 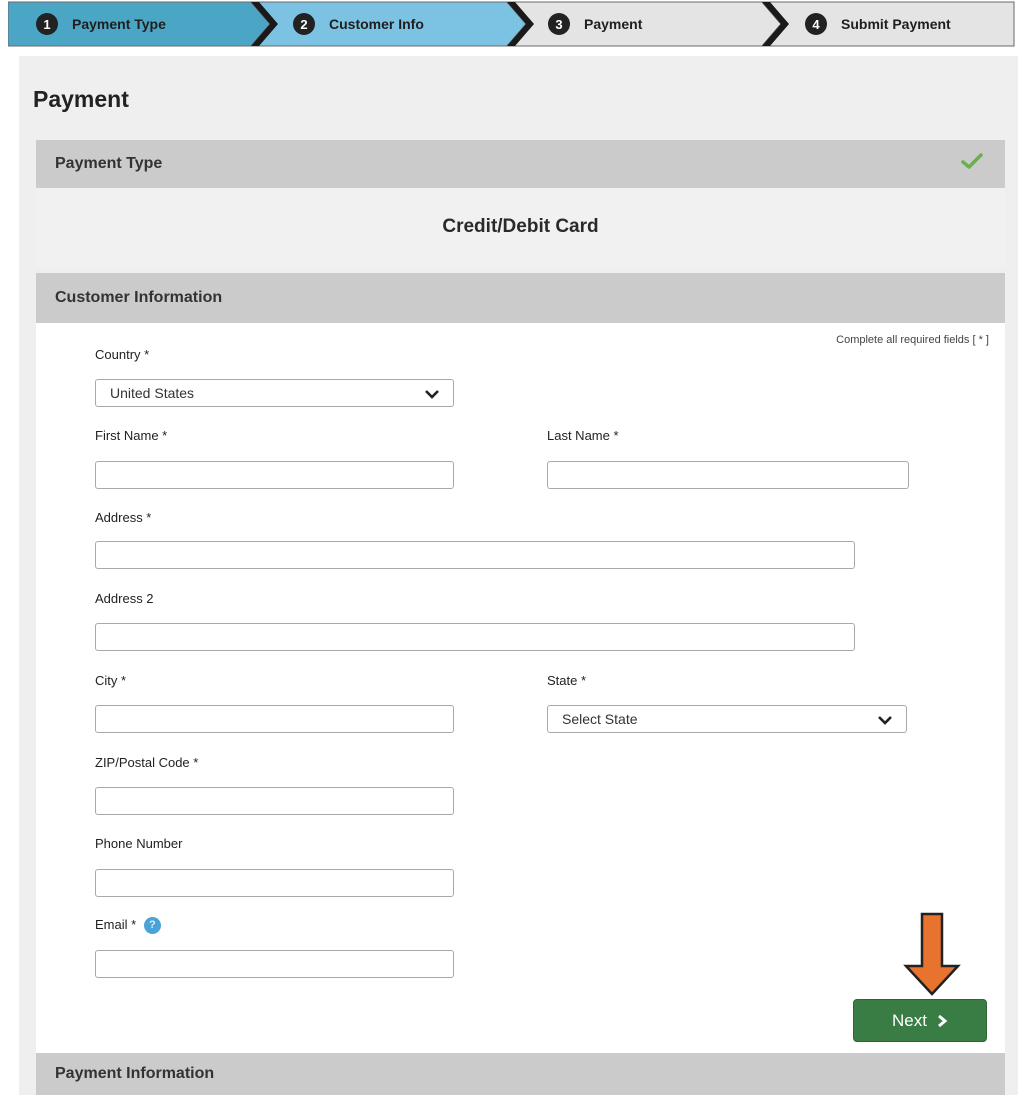 I want to click on last-name-input, so click(x=728, y=475).